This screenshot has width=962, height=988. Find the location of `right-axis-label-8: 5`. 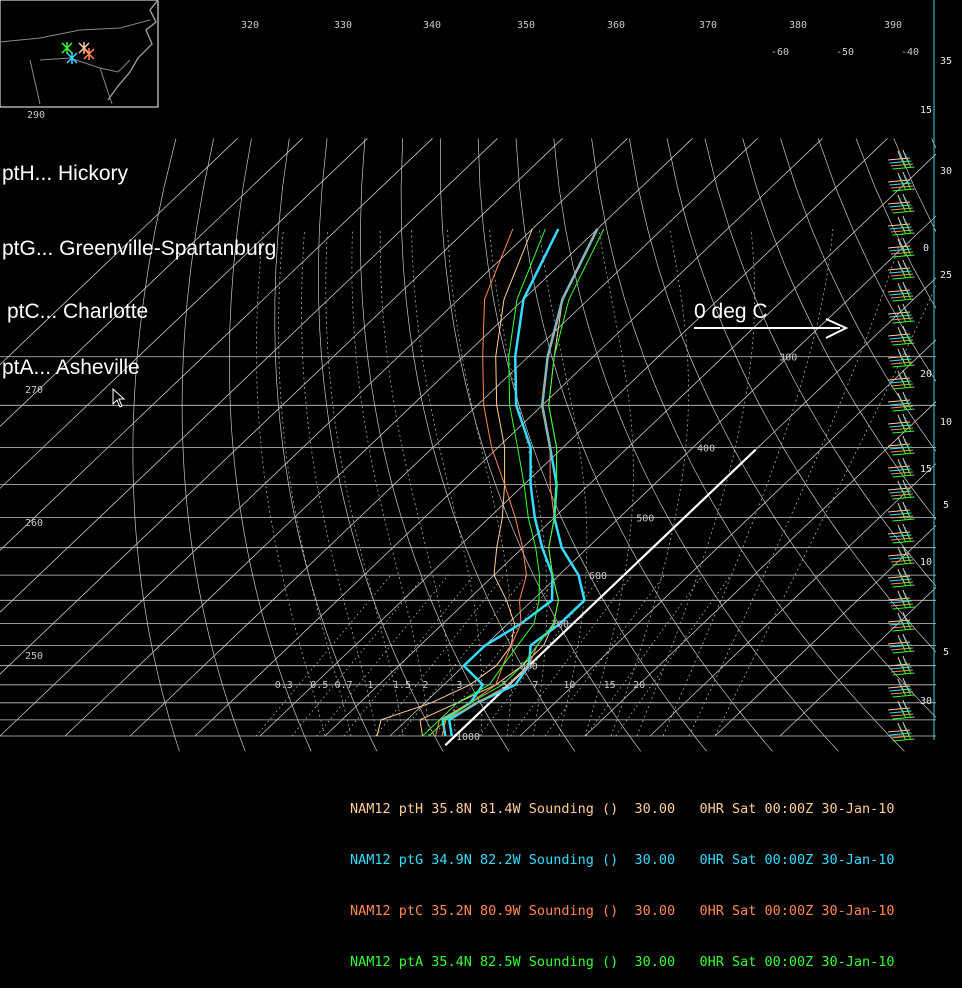

right-axis-label-8: 5 is located at coordinates (946, 505).